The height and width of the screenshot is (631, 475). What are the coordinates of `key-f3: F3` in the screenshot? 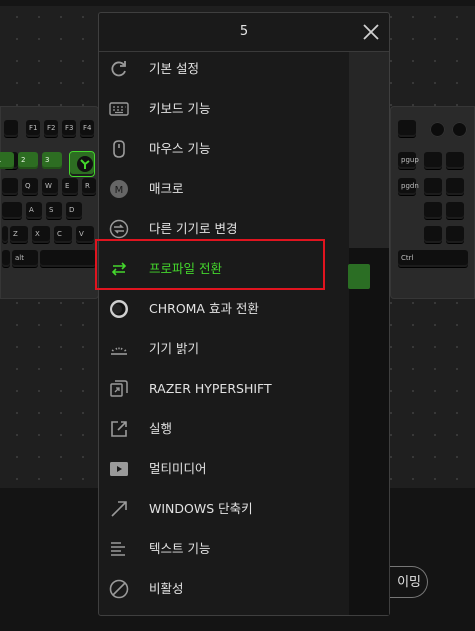 It's located at (69, 128).